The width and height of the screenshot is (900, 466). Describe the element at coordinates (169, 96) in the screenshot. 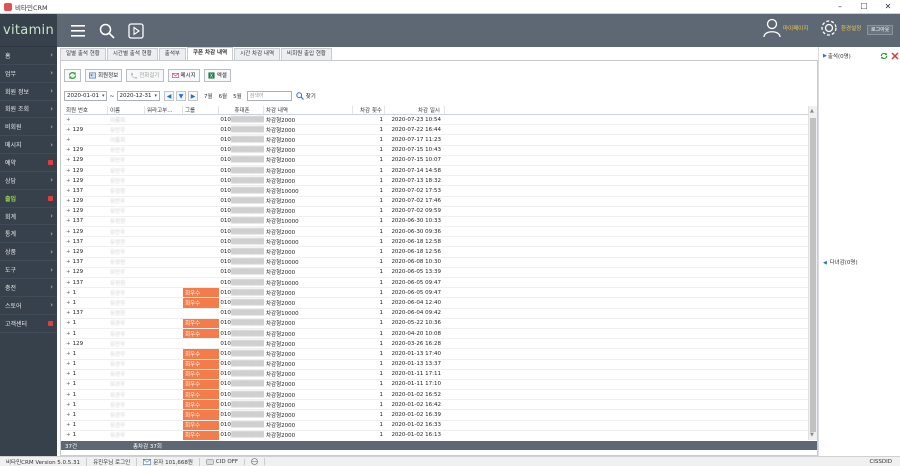

I see `prev-period-button: ◀` at that location.